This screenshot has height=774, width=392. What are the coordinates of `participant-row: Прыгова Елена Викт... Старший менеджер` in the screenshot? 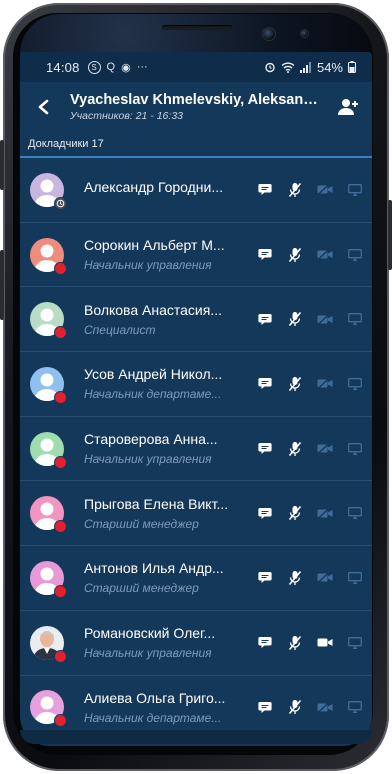 It's located at (196, 514).